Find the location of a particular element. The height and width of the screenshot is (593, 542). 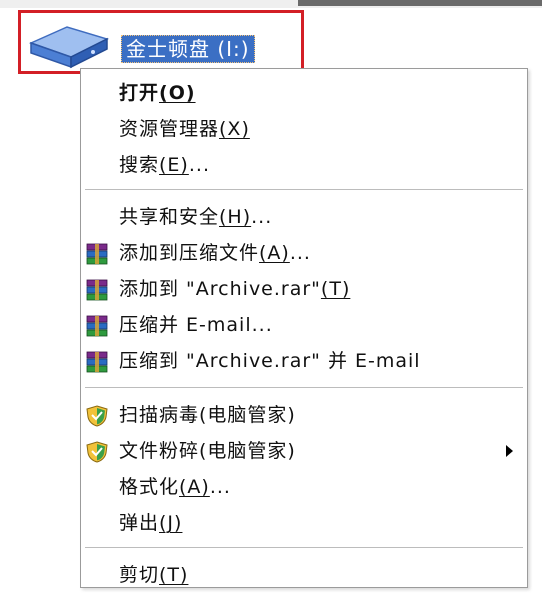

menu-item-label: 文件粉碎(电脑管家) is located at coordinates (207, 451).